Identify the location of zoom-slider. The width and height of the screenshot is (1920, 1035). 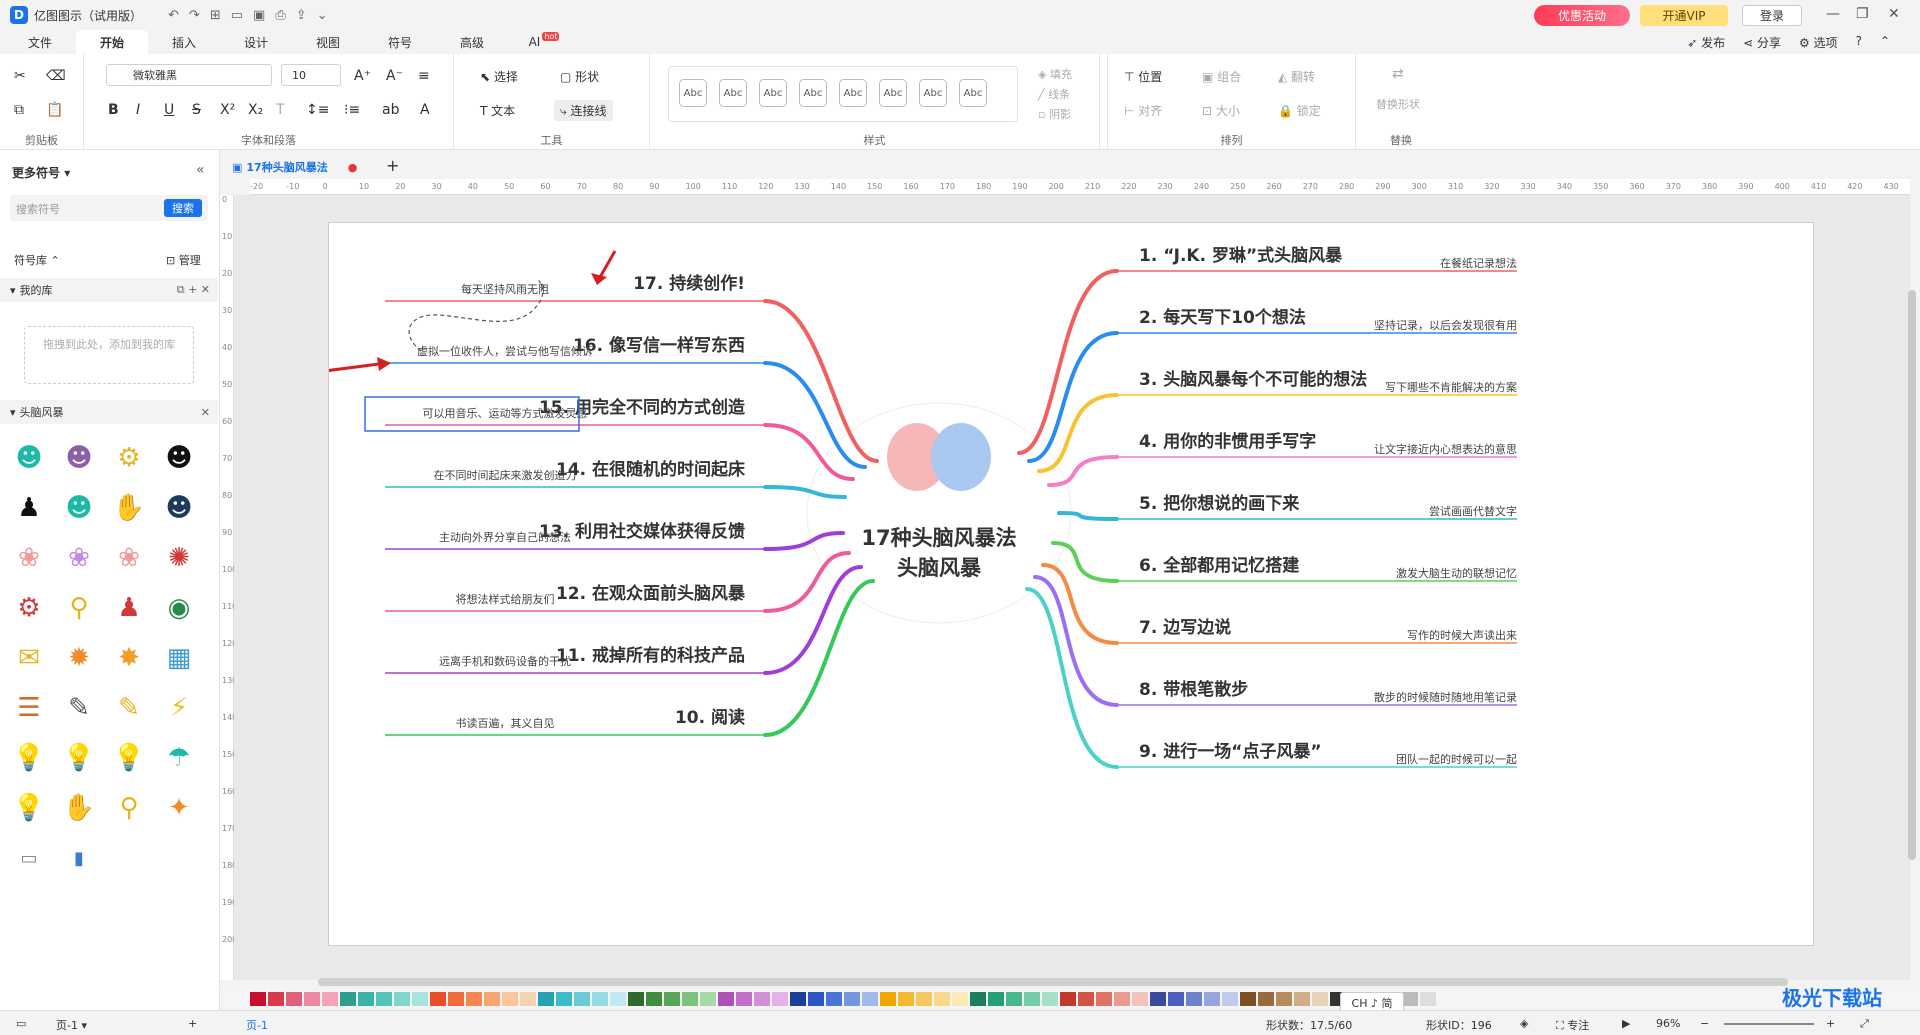
(1769, 1024).